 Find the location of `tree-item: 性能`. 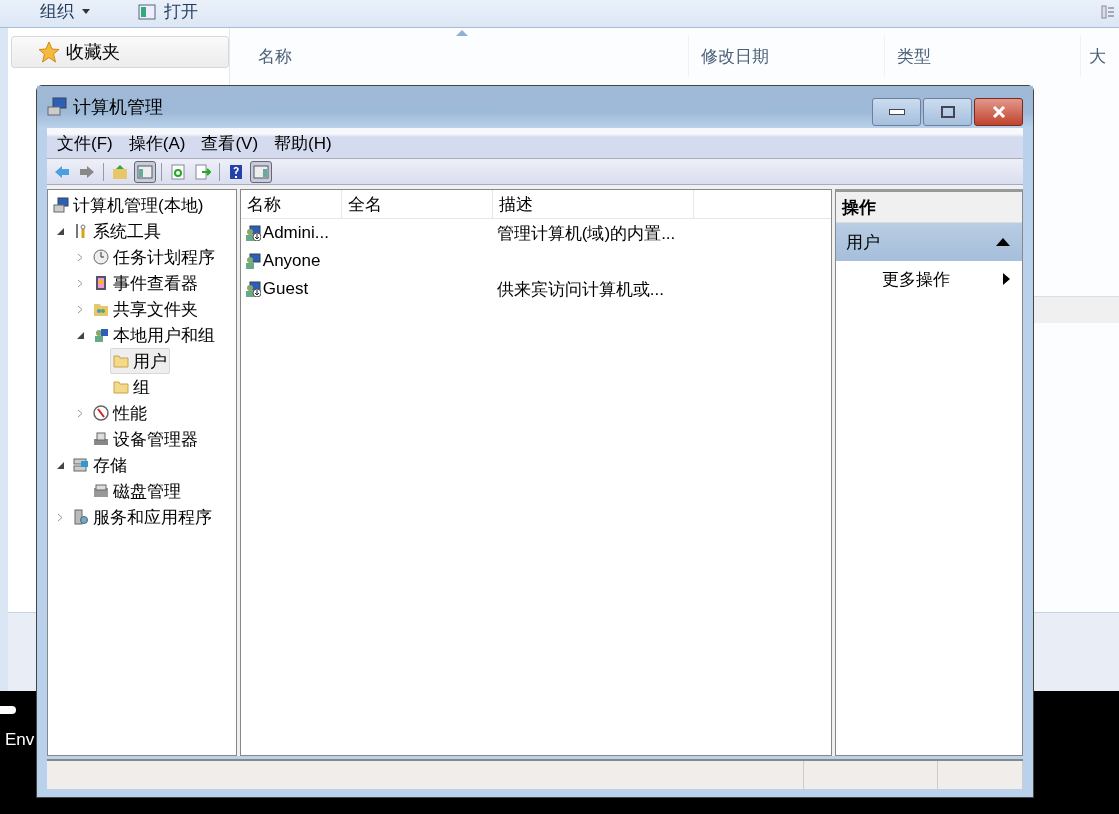

tree-item: 性能 is located at coordinates (120, 413).